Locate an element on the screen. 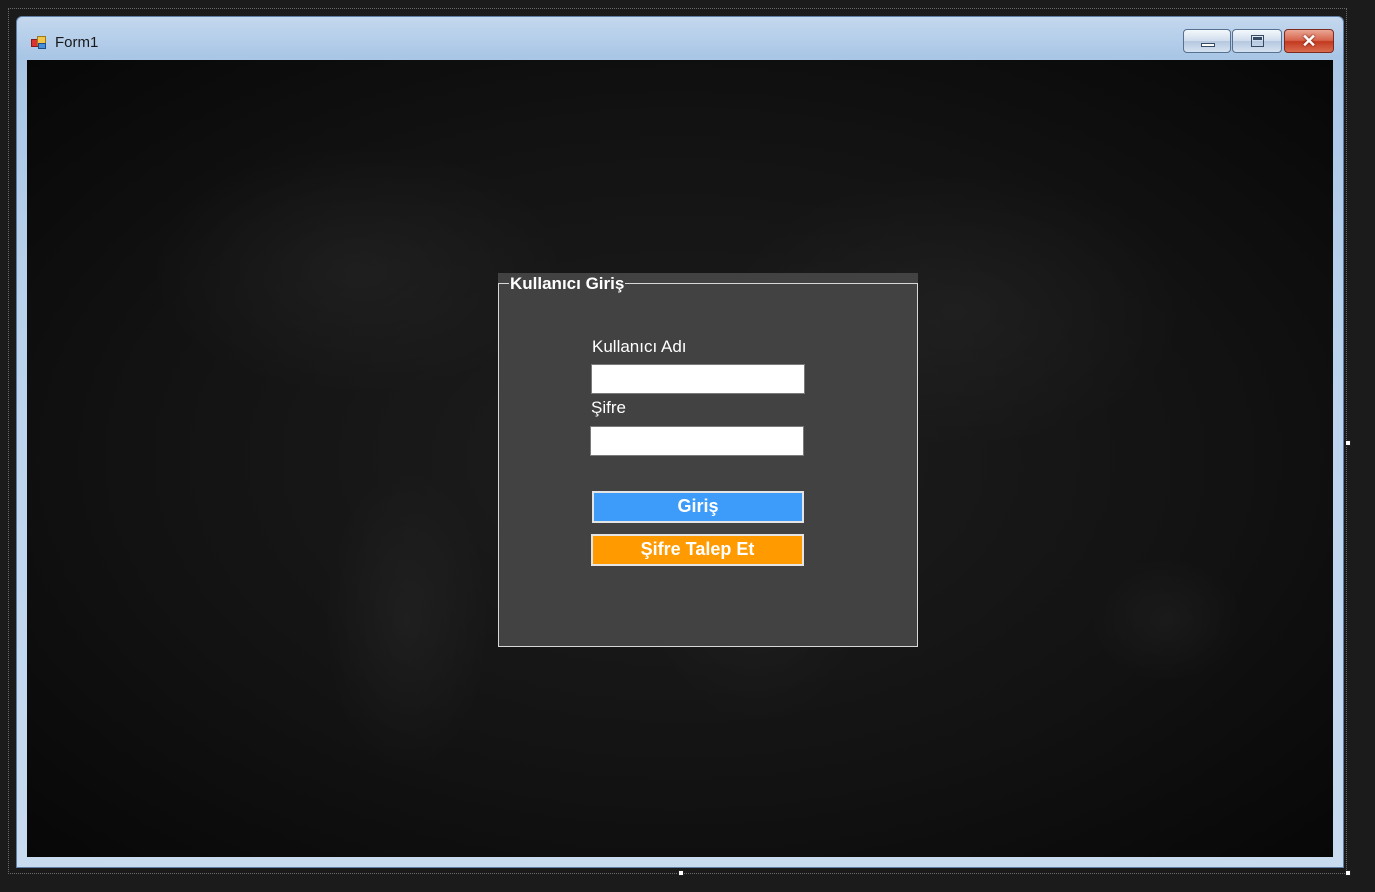 The width and height of the screenshot is (1375, 892). maximize-button is located at coordinates (1257, 41).